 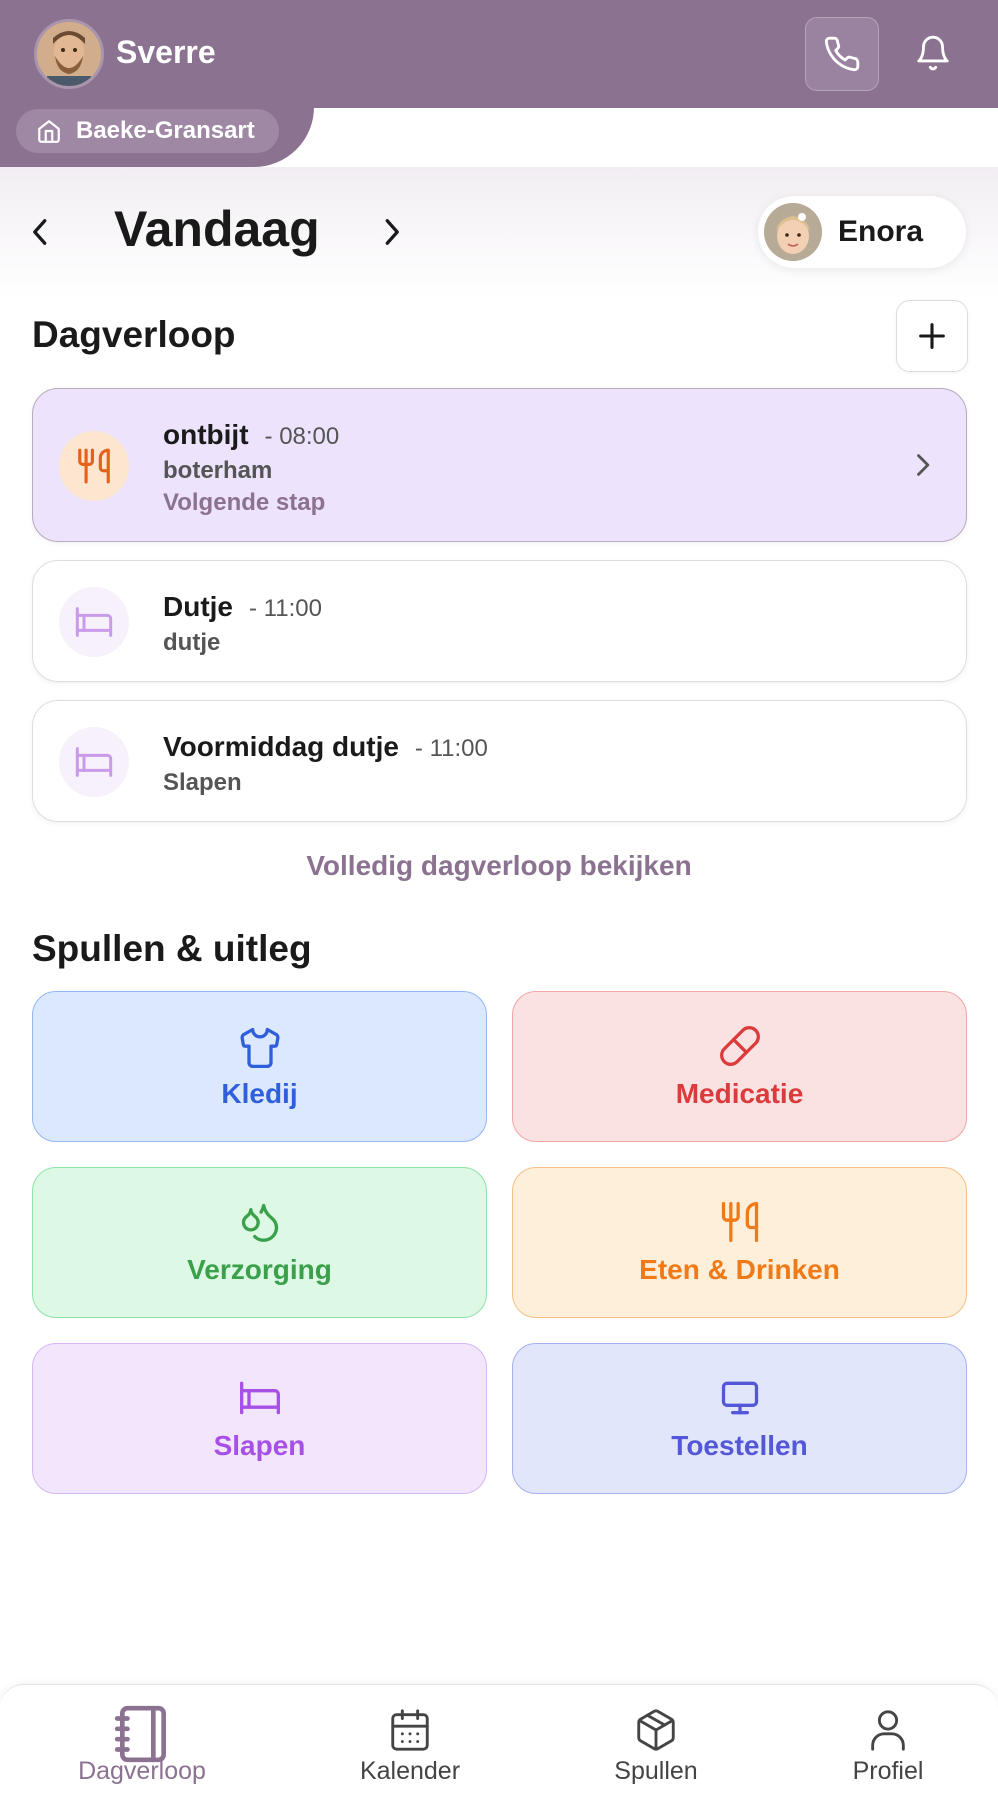 I want to click on user-avatar, so click(x=69, y=54).